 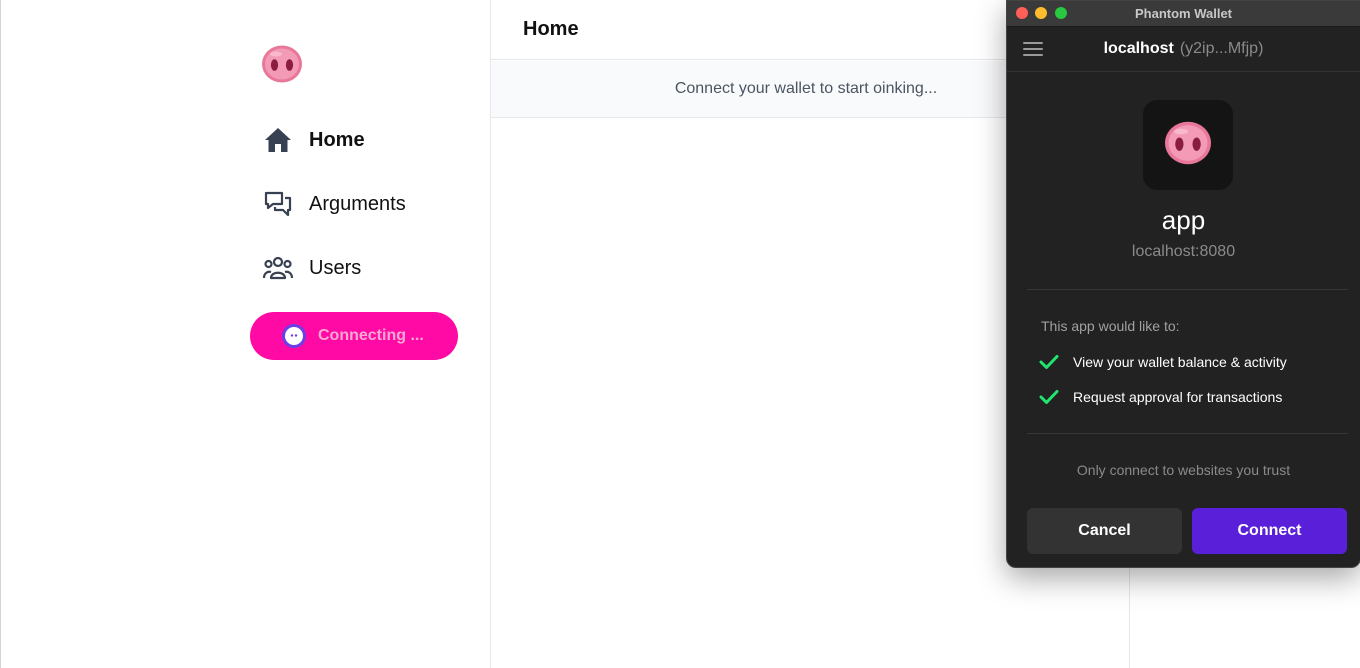 I want to click on permission-item: Request approval for transactions, so click(x=1160, y=397).